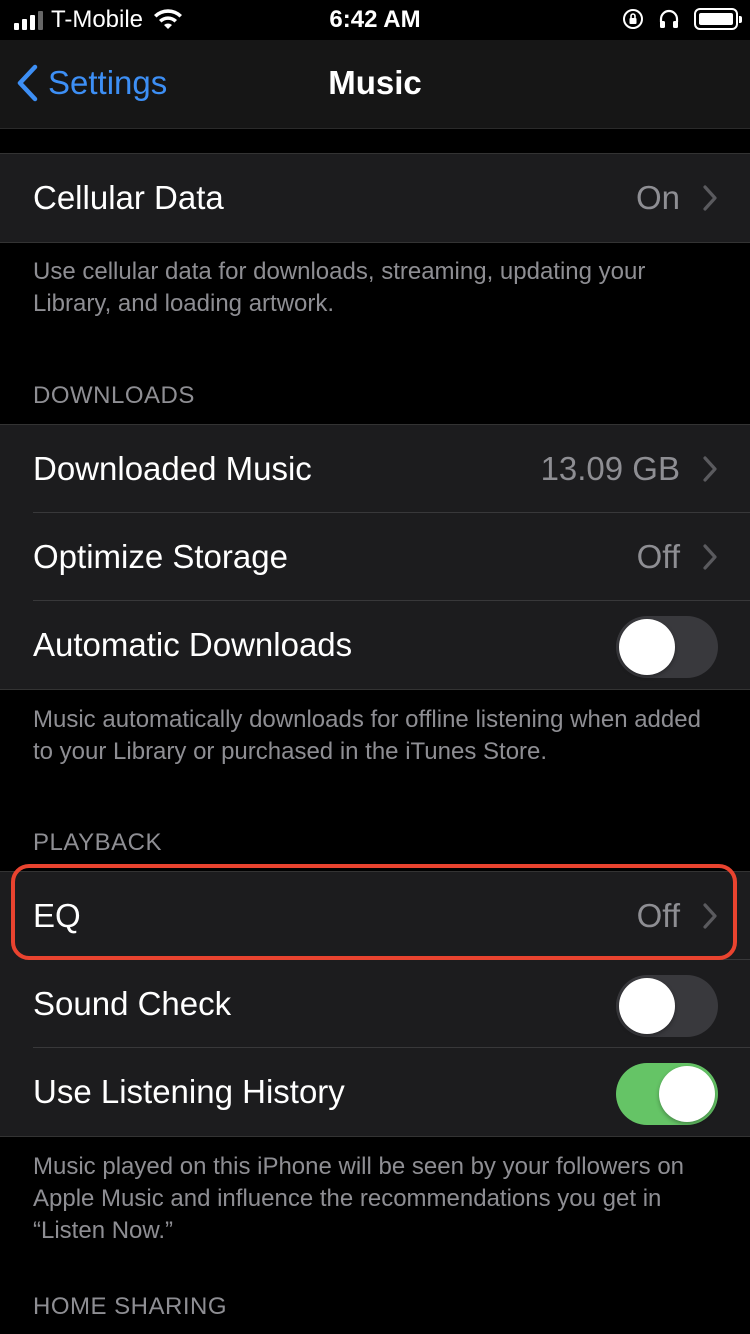  Describe the element at coordinates (658, 915) in the screenshot. I see `eq-value: Off` at that location.